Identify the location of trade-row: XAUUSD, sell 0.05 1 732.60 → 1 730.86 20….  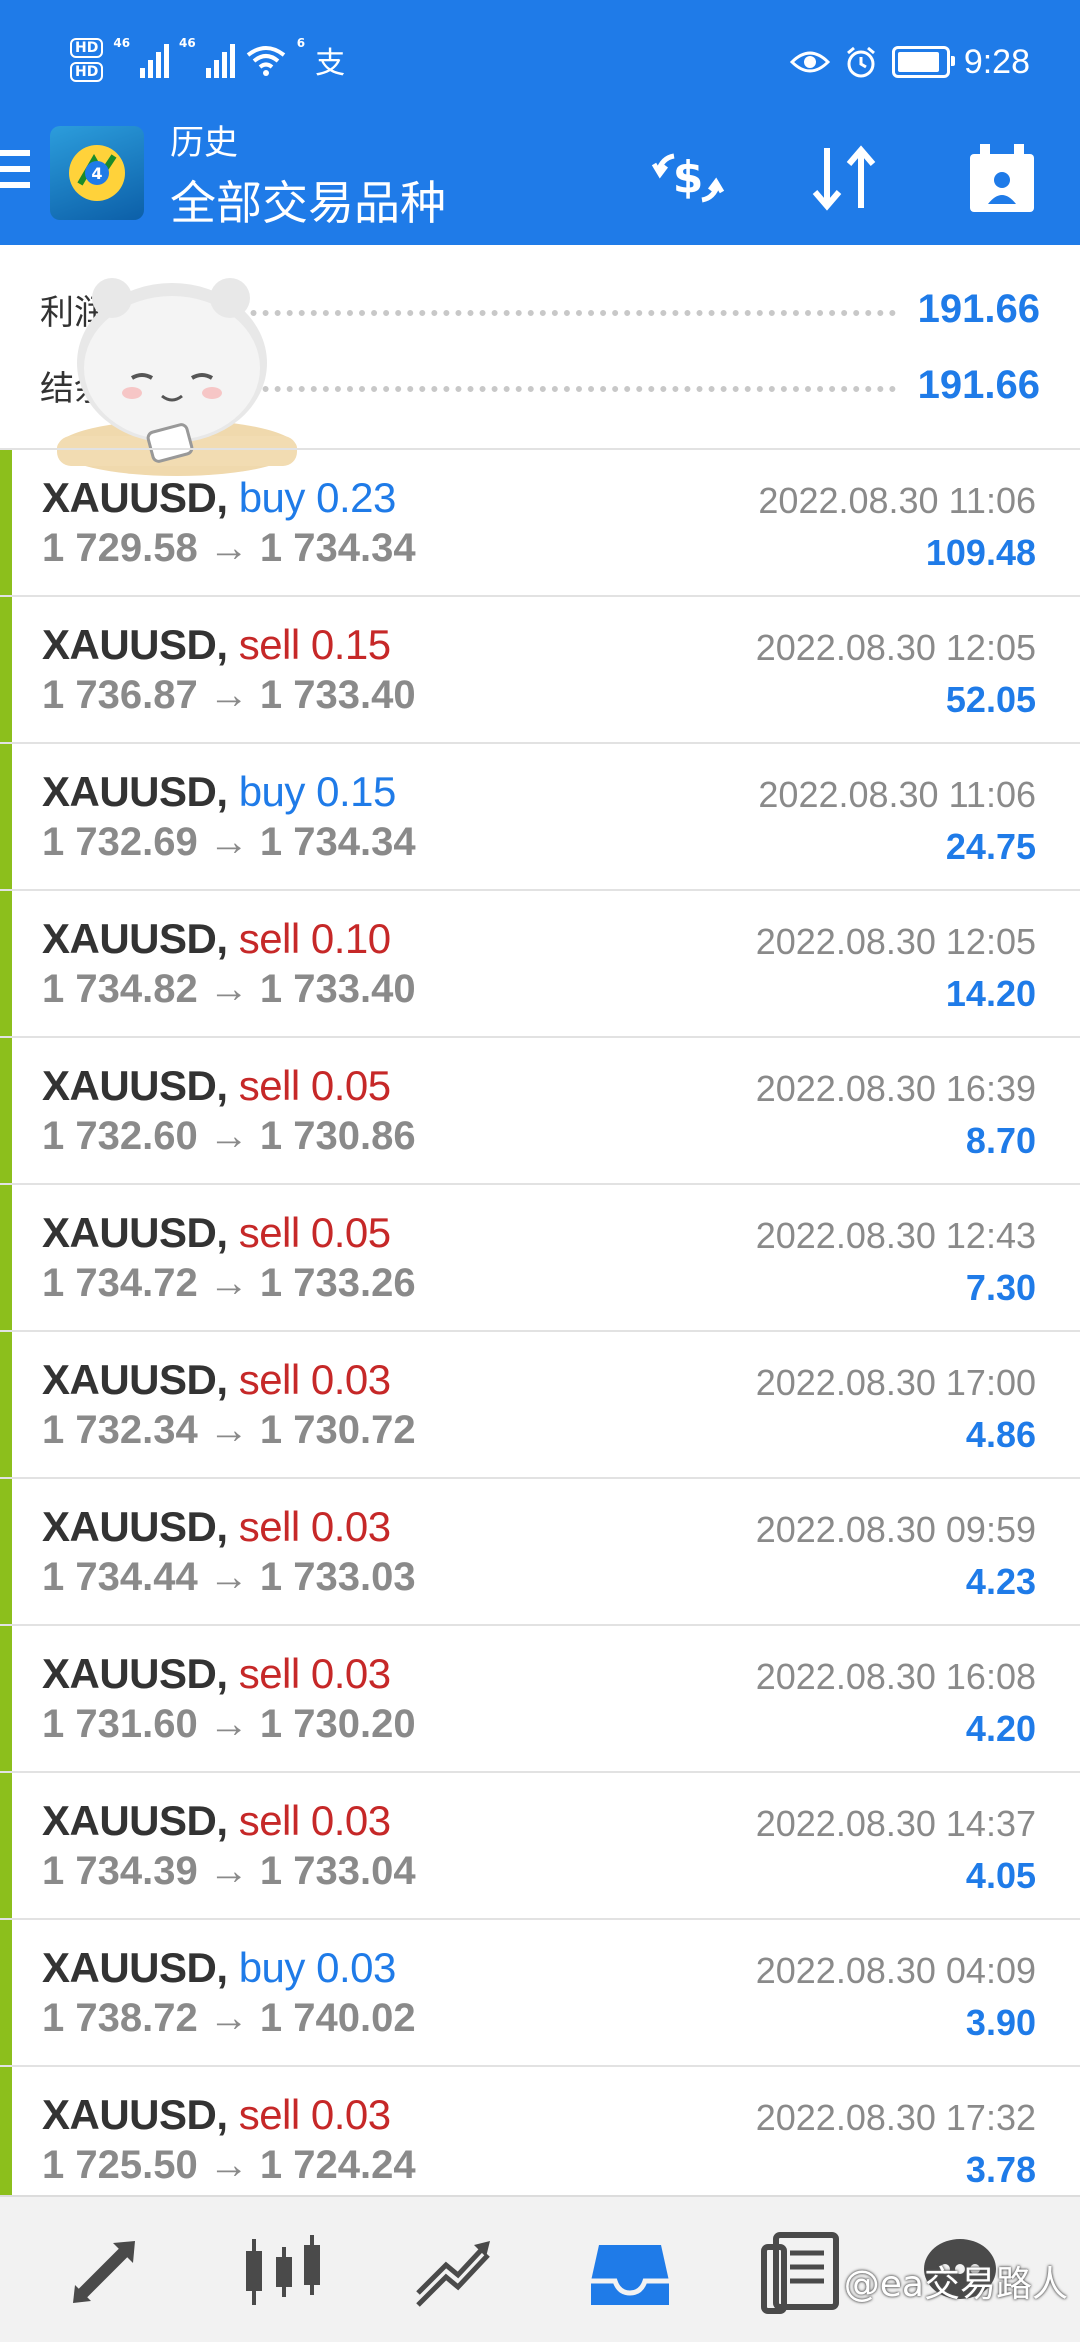
(540, 1111).